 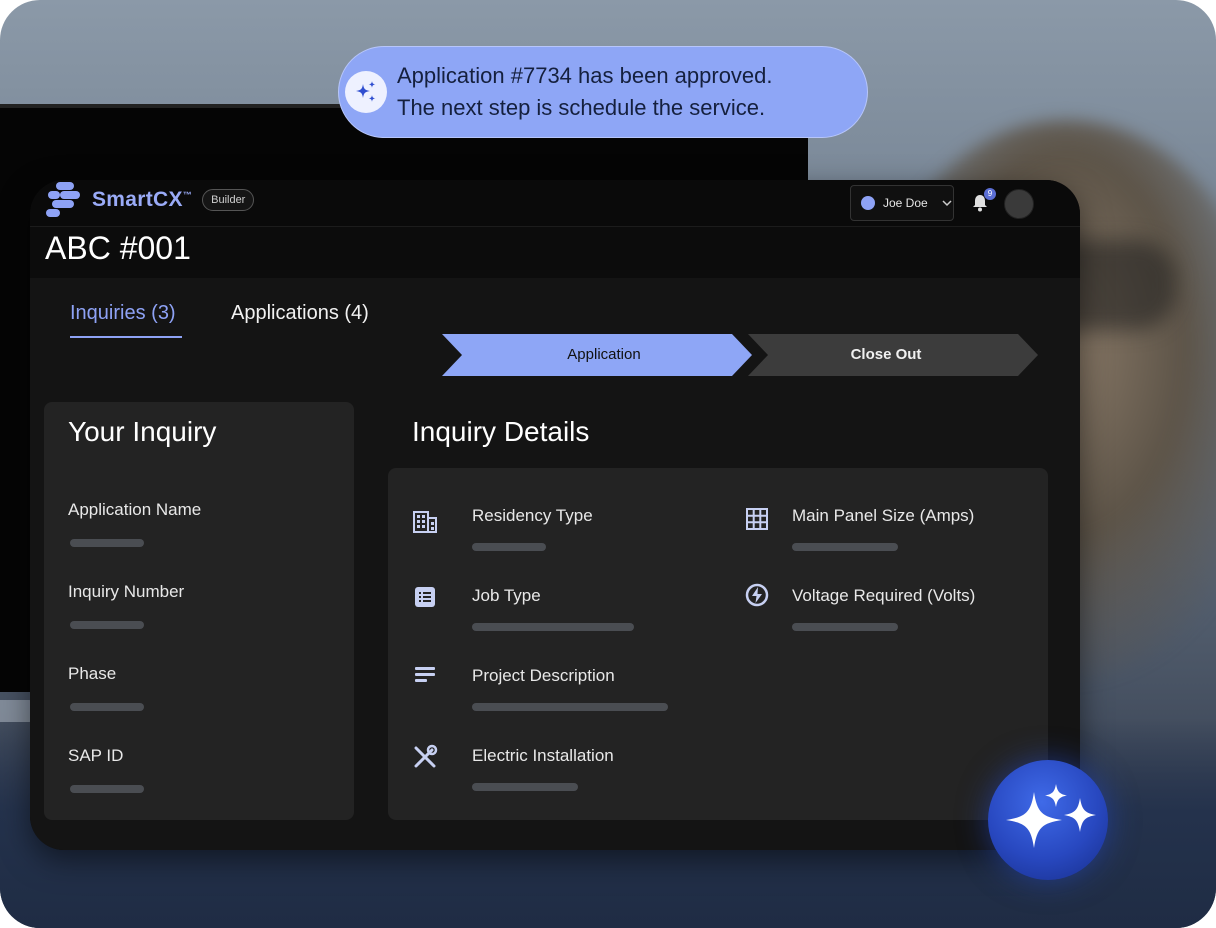 I want to click on field-label-phase: Phase, so click(x=92, y=673).